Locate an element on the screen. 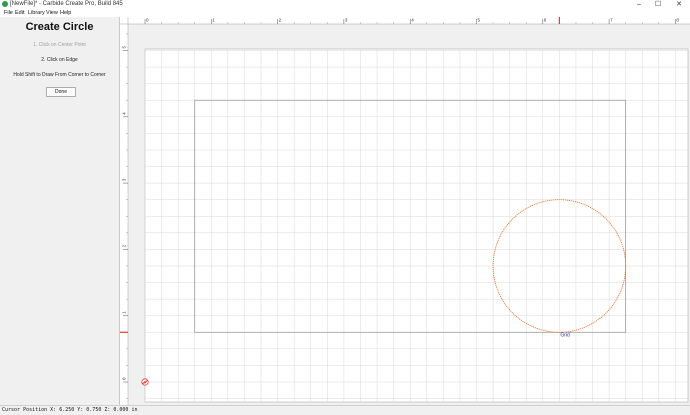 The image size is (690, 415). minimize-icon: – is located at coordinates (639, 4).